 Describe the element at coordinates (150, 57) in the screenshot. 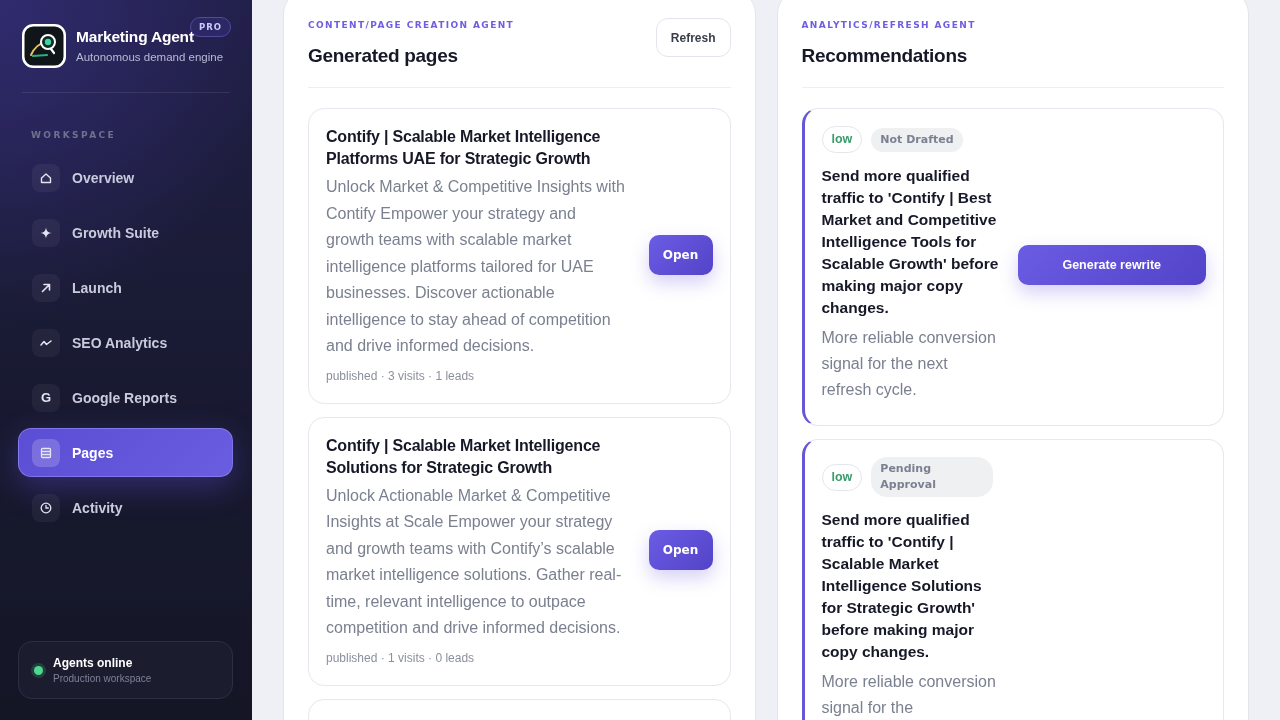

I see `app-subtitle: Autonomous demand engine` at that location.